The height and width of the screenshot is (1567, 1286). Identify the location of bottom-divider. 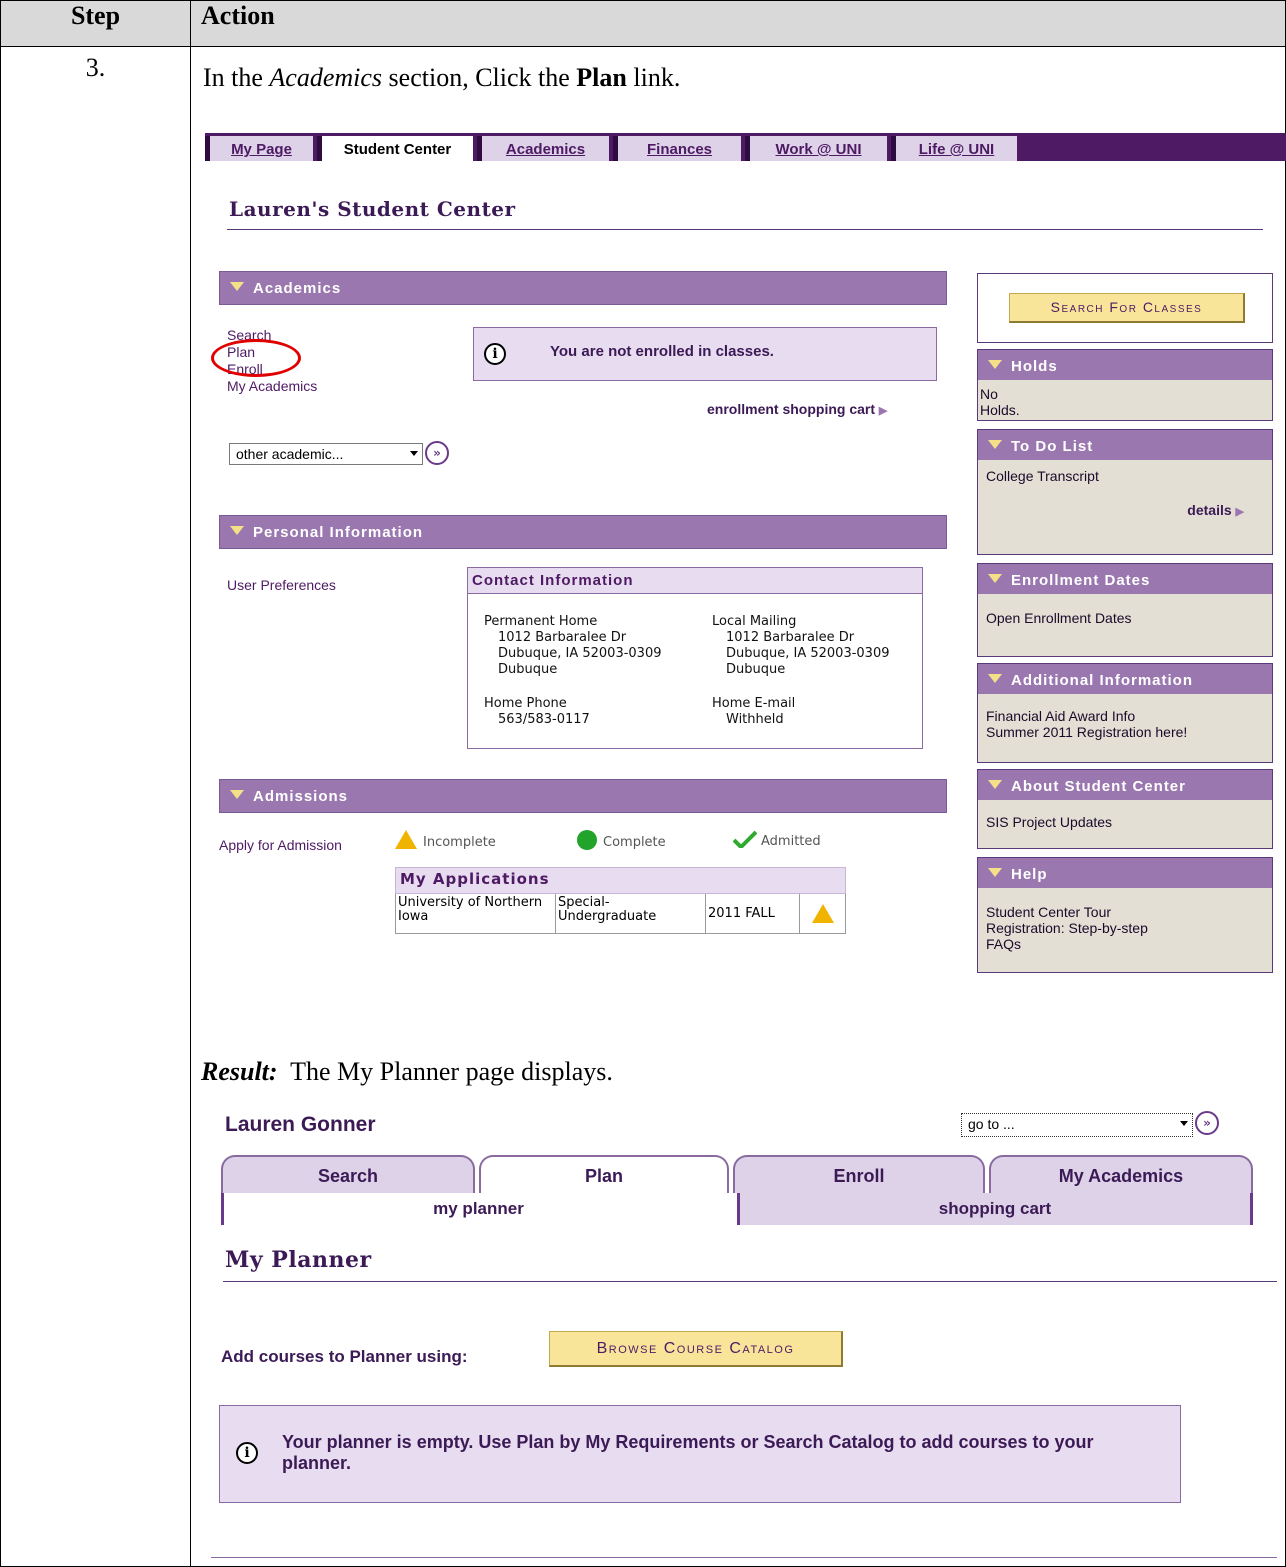
(744, 1557).